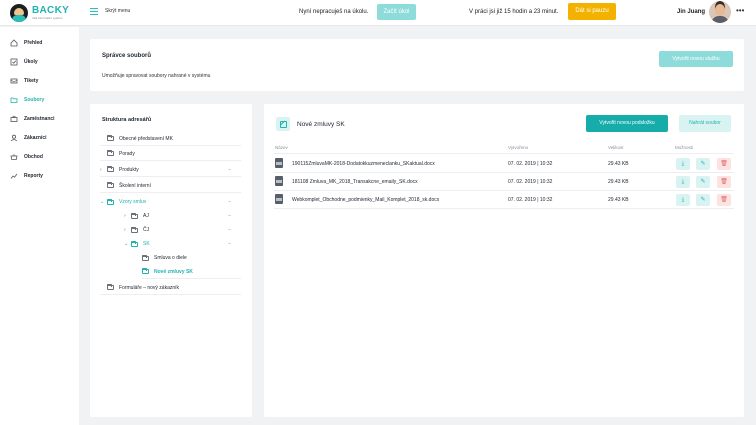  Describe the element at coordinates (33, 157) in the screenshot. I see `sidebar-item-label: Obchod` at that location.